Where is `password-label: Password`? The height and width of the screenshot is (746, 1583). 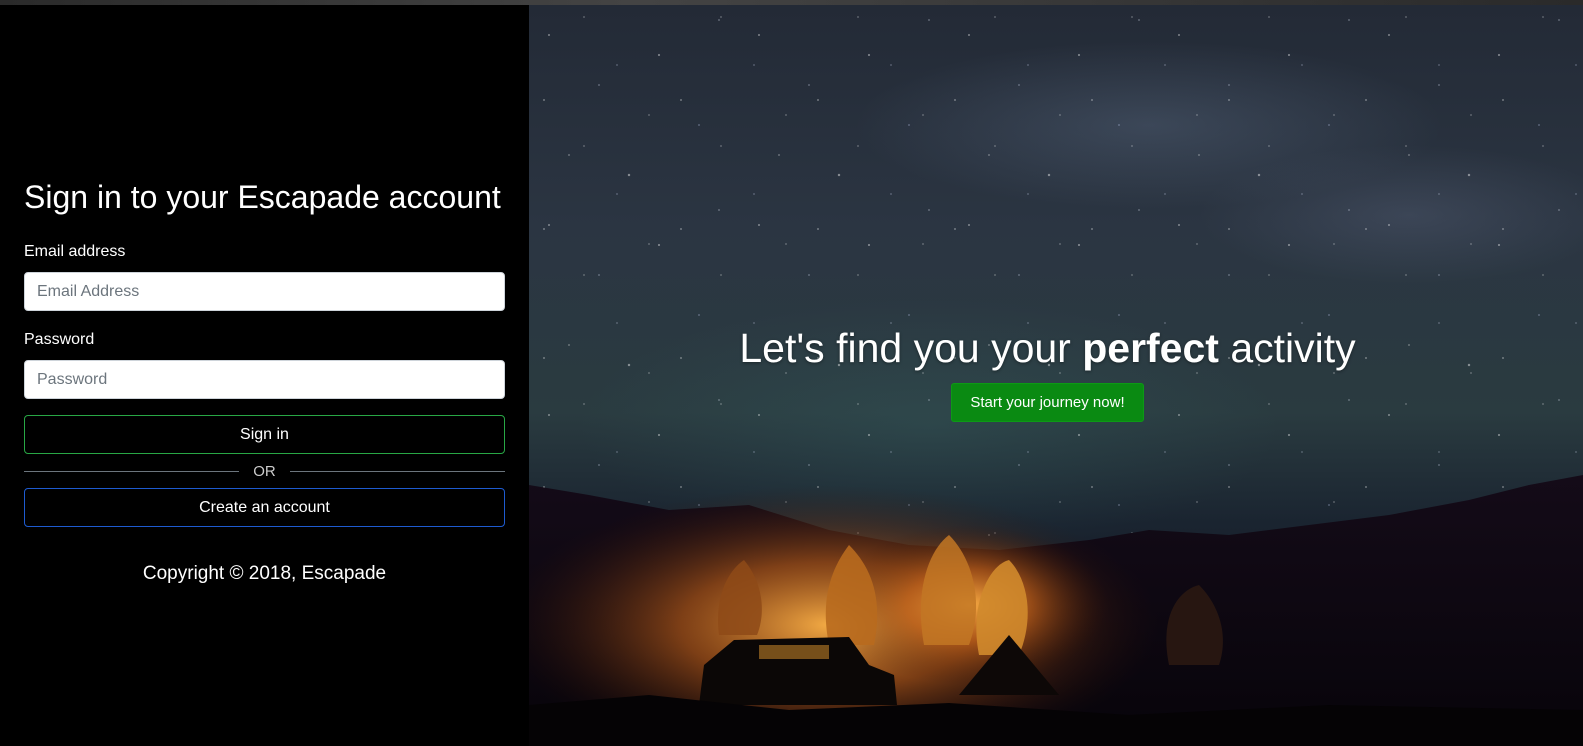 password-label: Password is located at coordinates (59, 339).